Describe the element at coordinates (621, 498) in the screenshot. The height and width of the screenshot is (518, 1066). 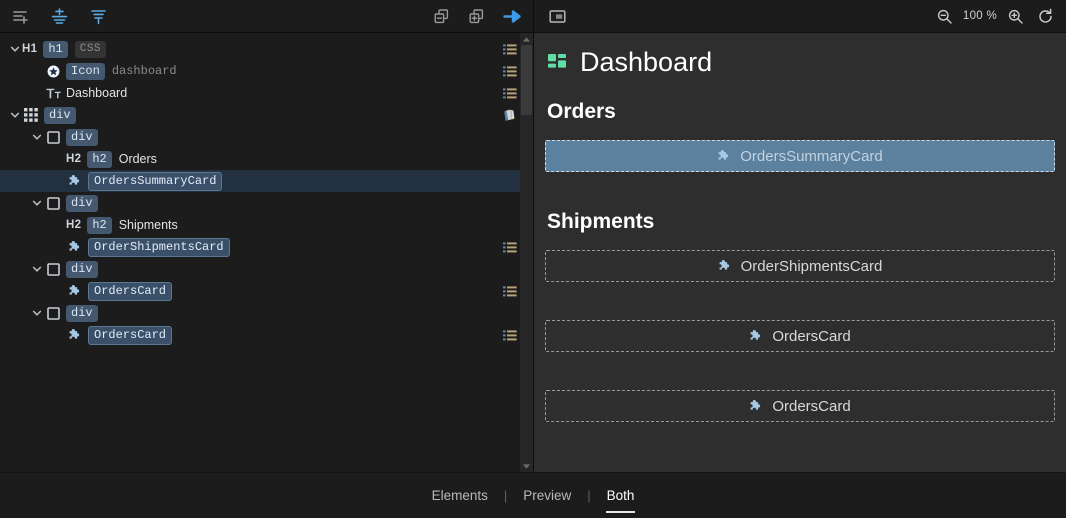
I see `tab-both: Both` at that location.